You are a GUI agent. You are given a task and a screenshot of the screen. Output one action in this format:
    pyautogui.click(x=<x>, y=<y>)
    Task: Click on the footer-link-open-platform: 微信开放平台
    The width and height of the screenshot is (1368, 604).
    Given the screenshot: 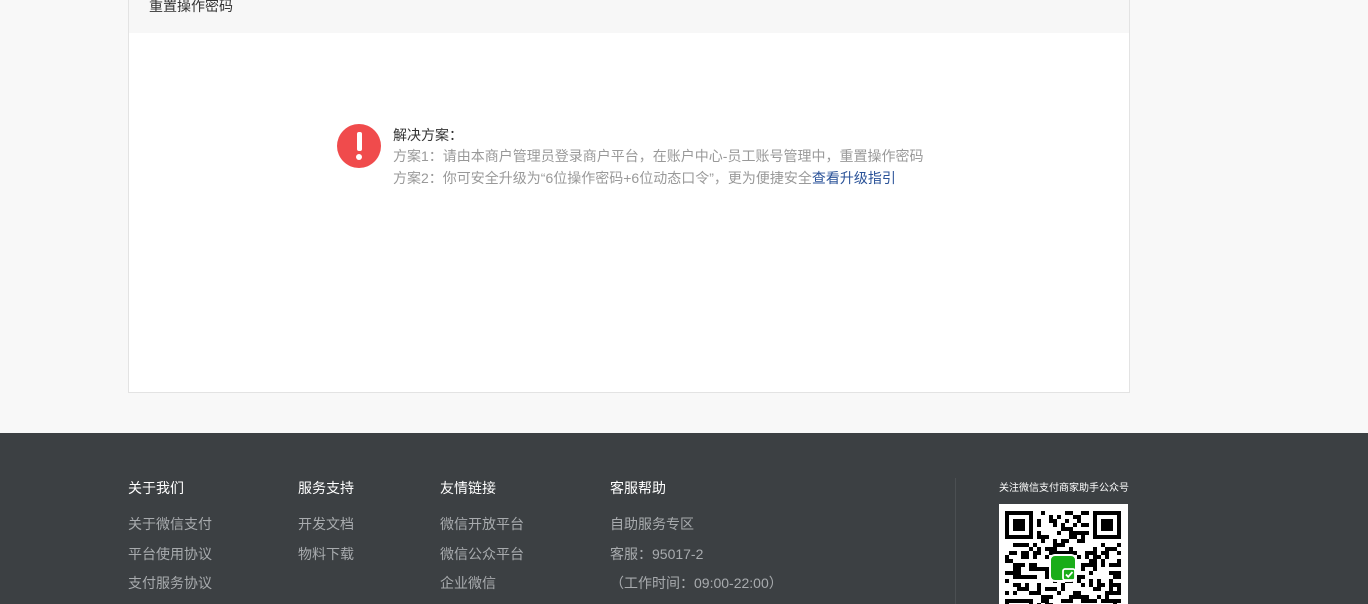 What is the action you would take?
    pyautogui.click(x=482, y=531)
    